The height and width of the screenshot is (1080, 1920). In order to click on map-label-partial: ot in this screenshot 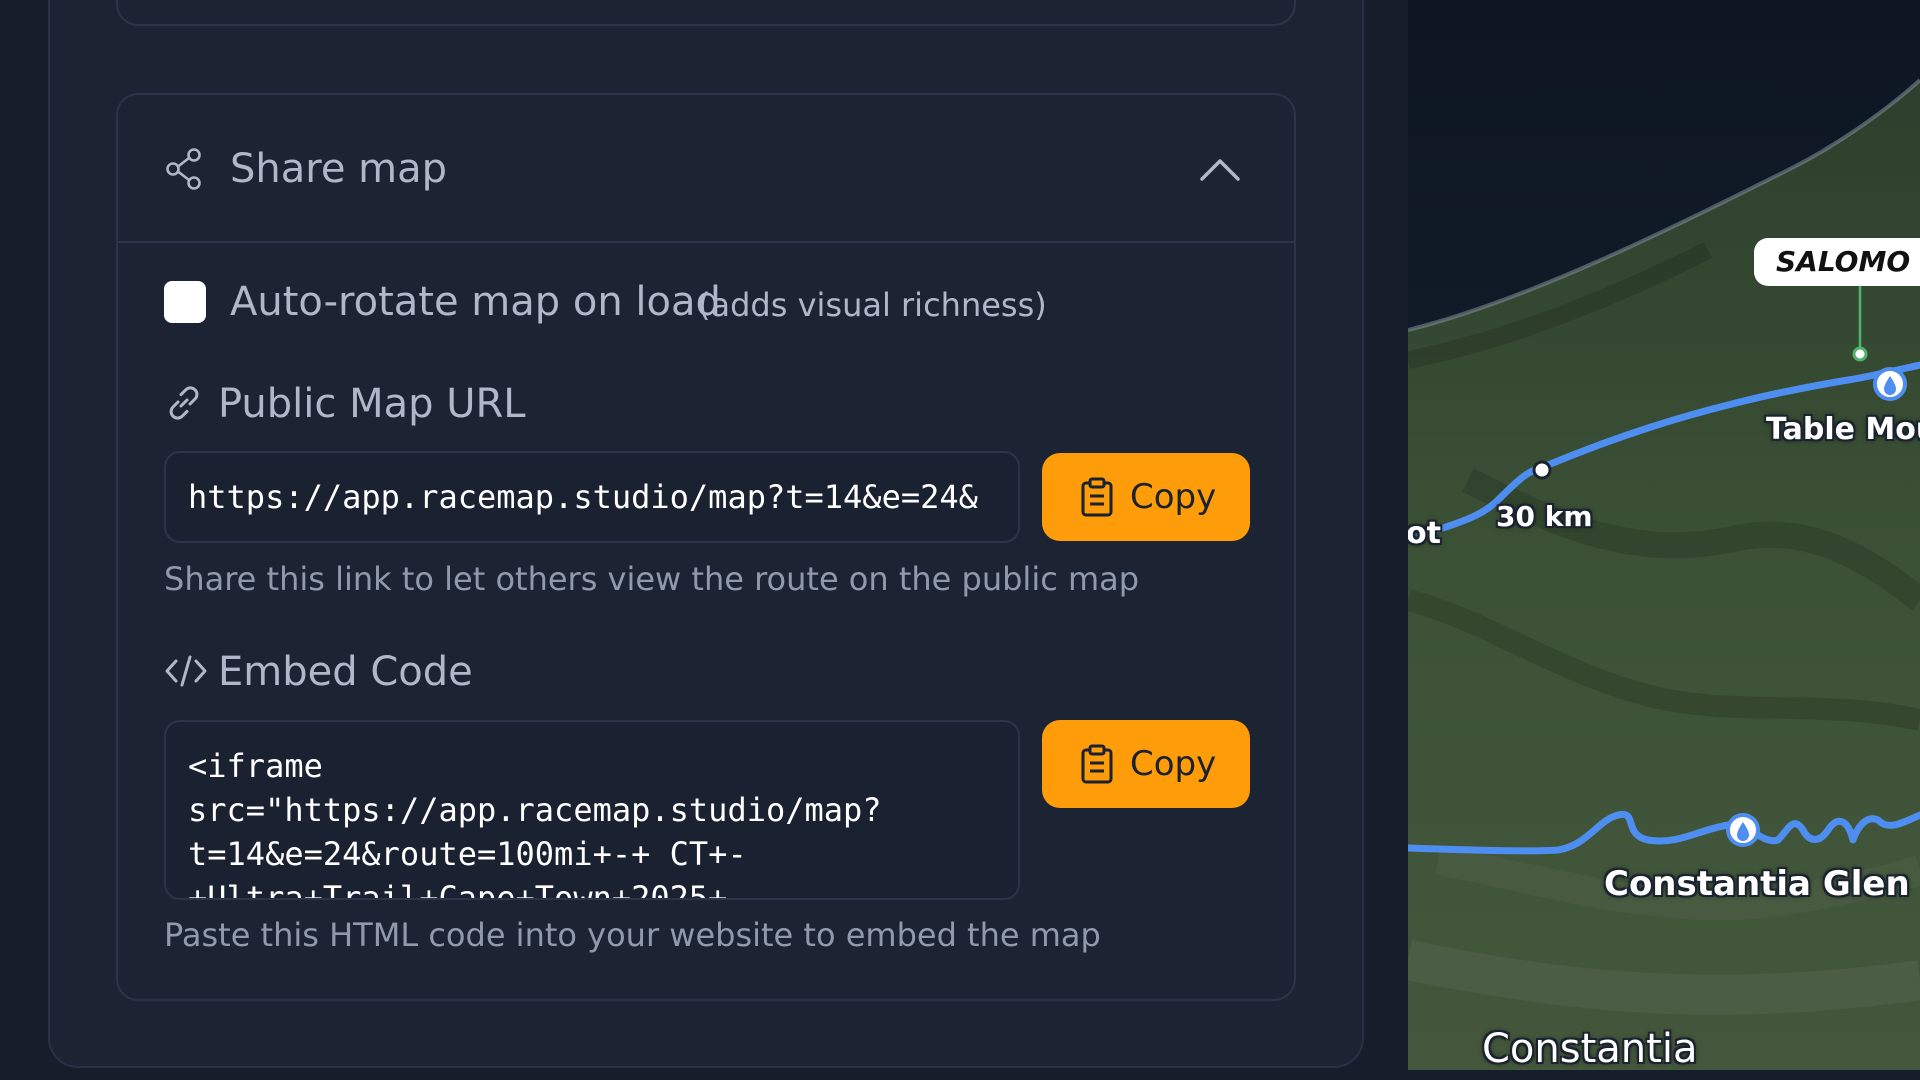, I will do `click(1424, 533)`.